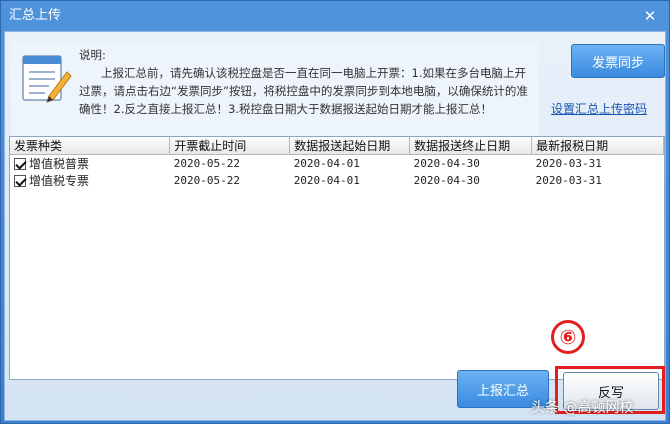 This screenshot has width=670, height=424. What do you see at coordinates (582, 408) in the screenshot?
I see `watermark-text: 头条 @高顿网校` at bounding box center [582, 408].